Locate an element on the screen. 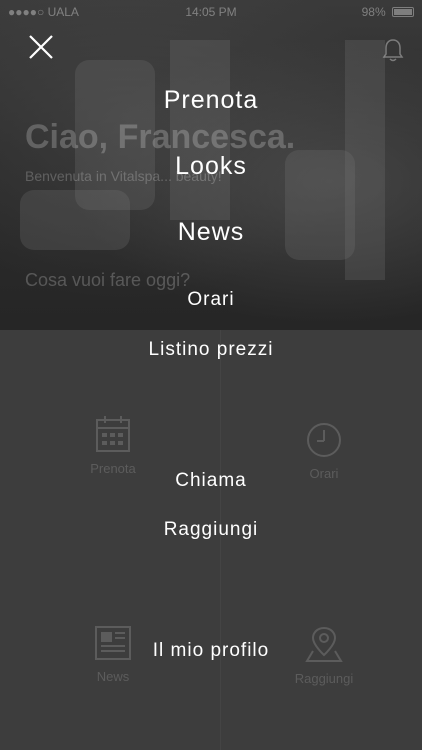  menu-item-raggiungi: Raggiungi is located at coordinates (211, 530).